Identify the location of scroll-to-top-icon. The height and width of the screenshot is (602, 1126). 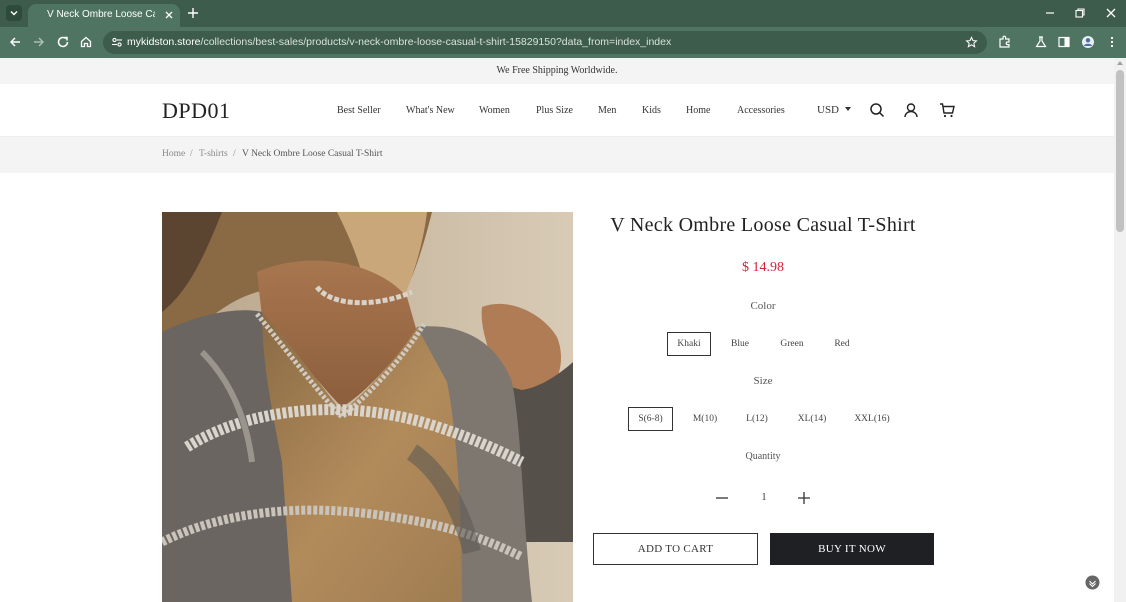
(1092, 582).